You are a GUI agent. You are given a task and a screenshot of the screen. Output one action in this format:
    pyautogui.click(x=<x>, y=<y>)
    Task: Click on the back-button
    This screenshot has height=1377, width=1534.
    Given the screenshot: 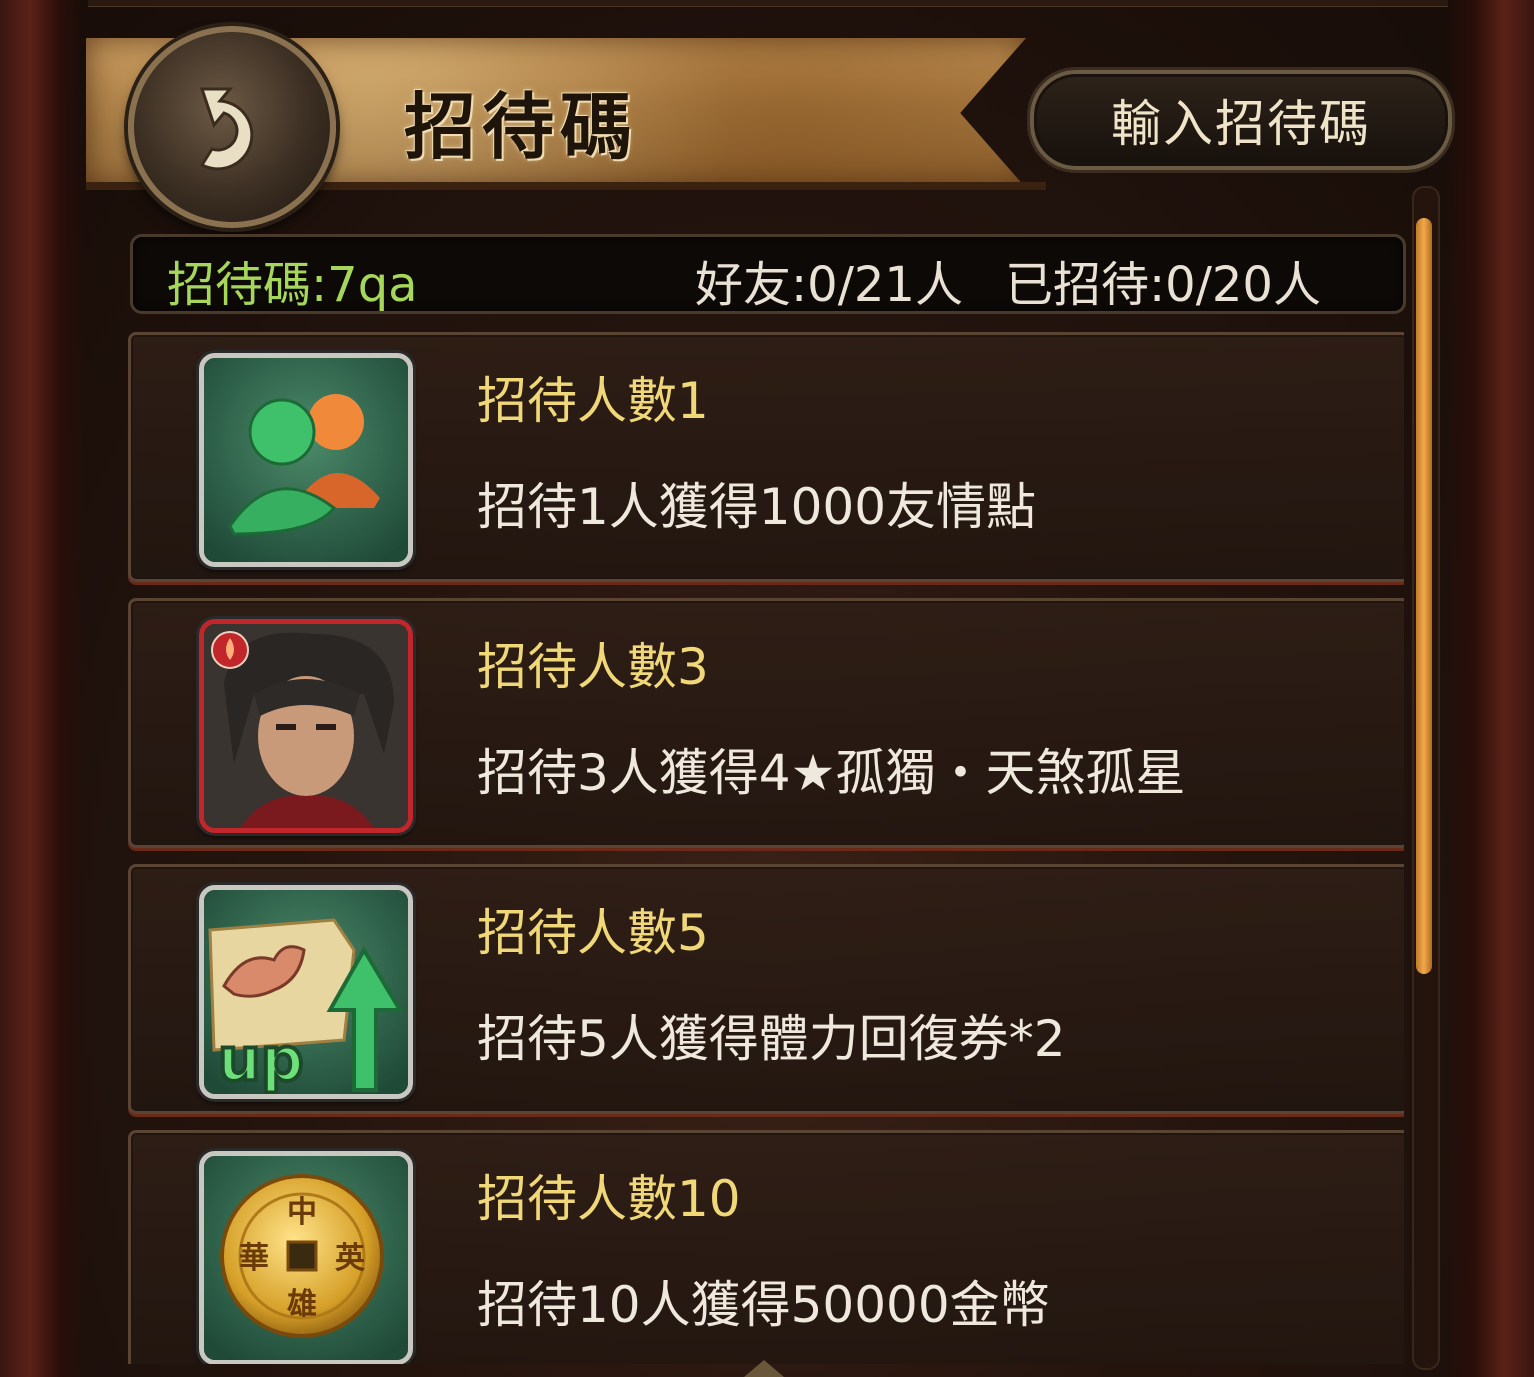 What is the action you would take?
    pyautogui.click(x=232, y=127)
    